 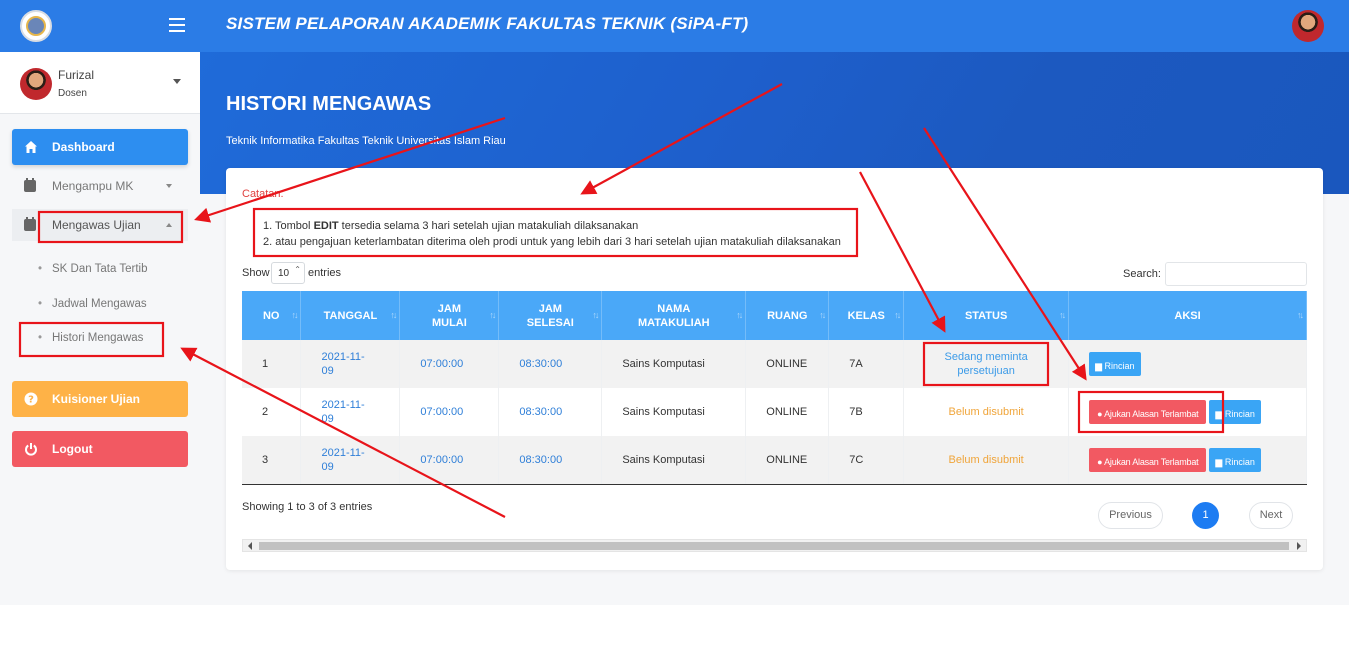 I want to click on sidebar-subitem-histori-mengawas: Histori Mengawas, so click(x=90, y=338).